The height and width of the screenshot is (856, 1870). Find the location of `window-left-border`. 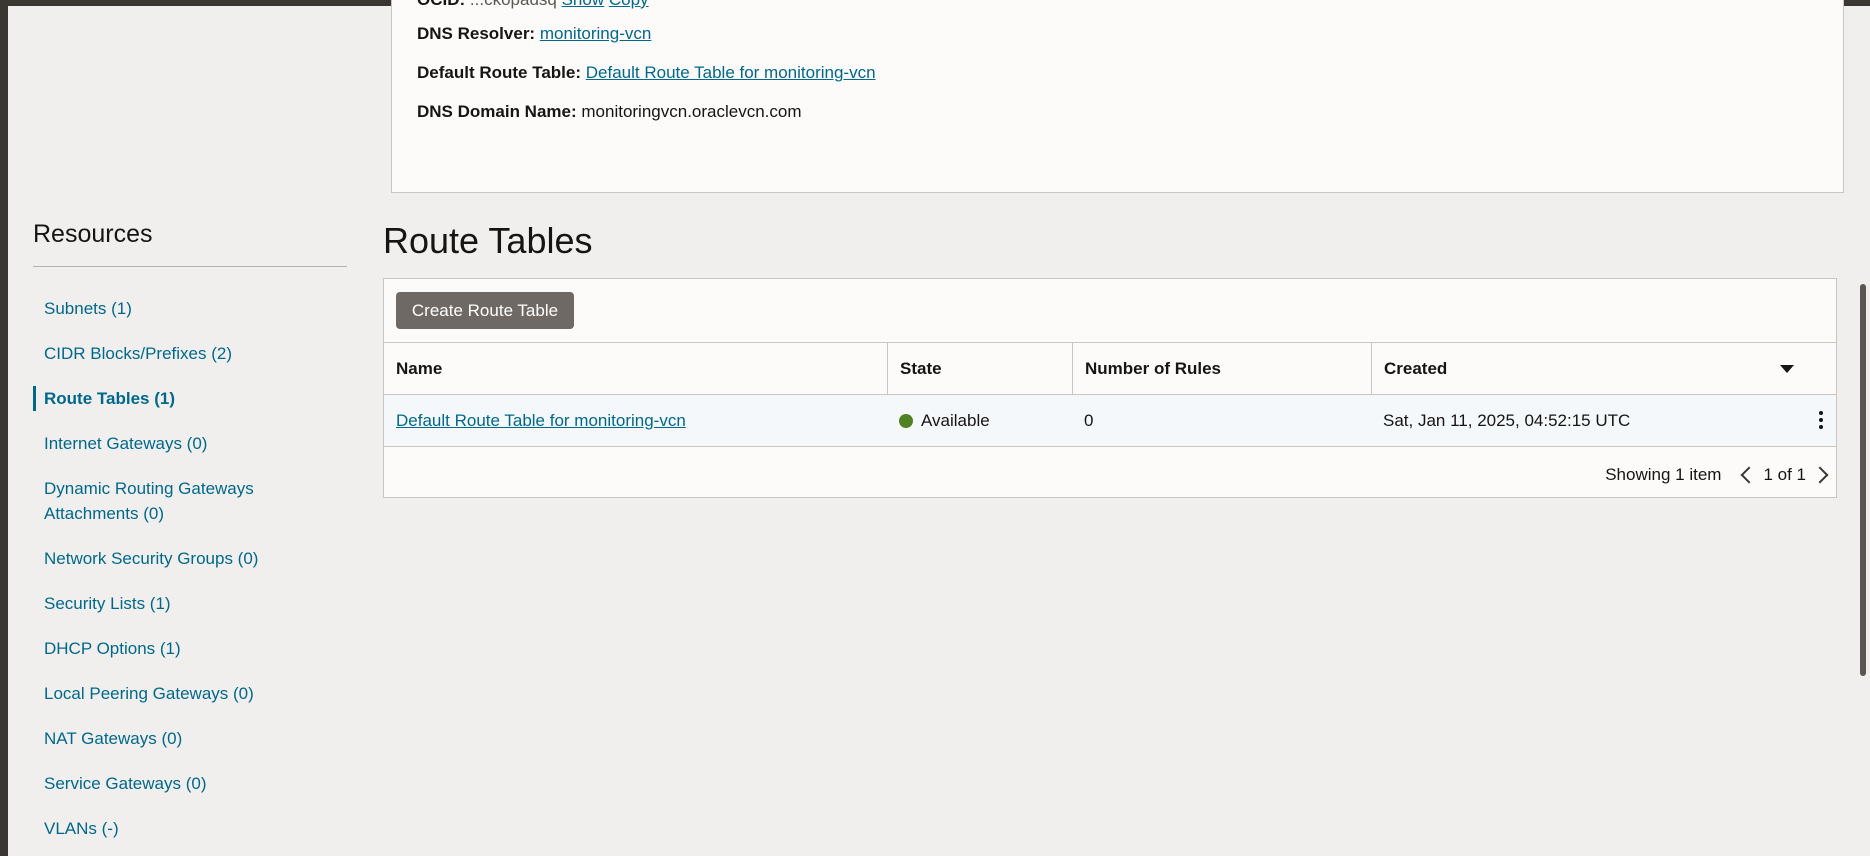

window-left-border is located at coordinates (4, 428).